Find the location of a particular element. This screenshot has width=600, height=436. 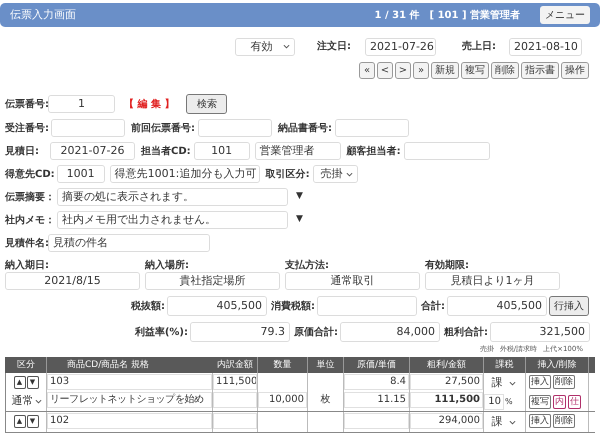

date-field: 2021-08-10 is located at coordinates (545, 47).